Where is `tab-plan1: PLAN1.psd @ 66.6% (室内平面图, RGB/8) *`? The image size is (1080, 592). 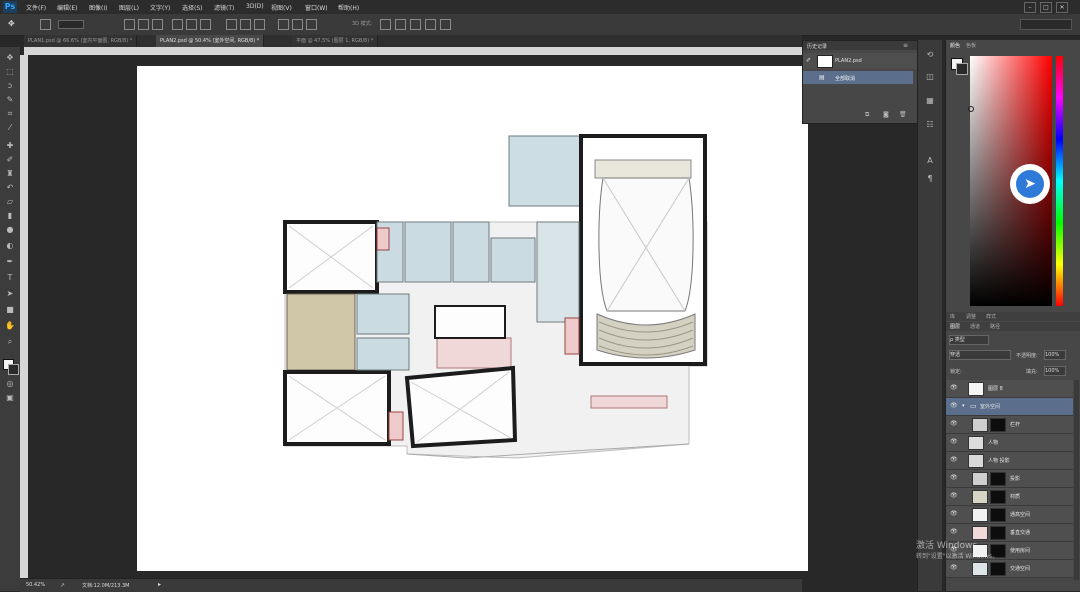 tab-plan1: PLAN1.psd @ 66.6% (室内平面图, RGB/8) * is located at coordinates (81, 41).